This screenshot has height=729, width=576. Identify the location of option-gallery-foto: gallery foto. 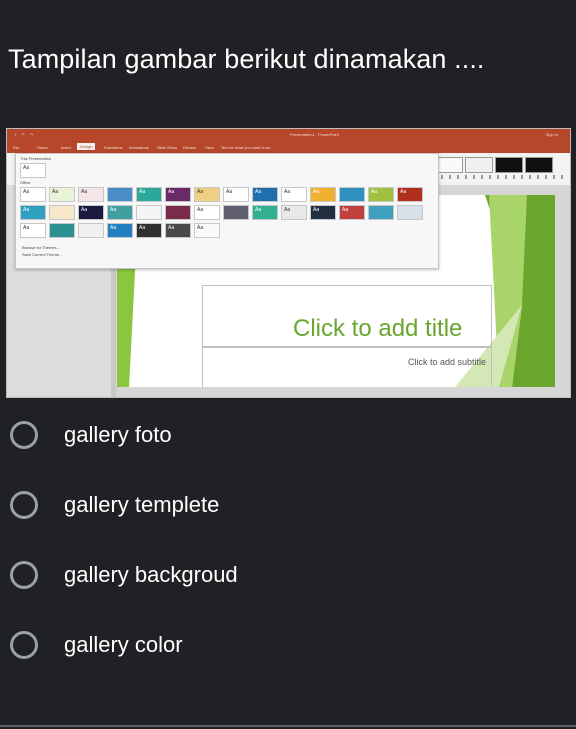
(288, 438).